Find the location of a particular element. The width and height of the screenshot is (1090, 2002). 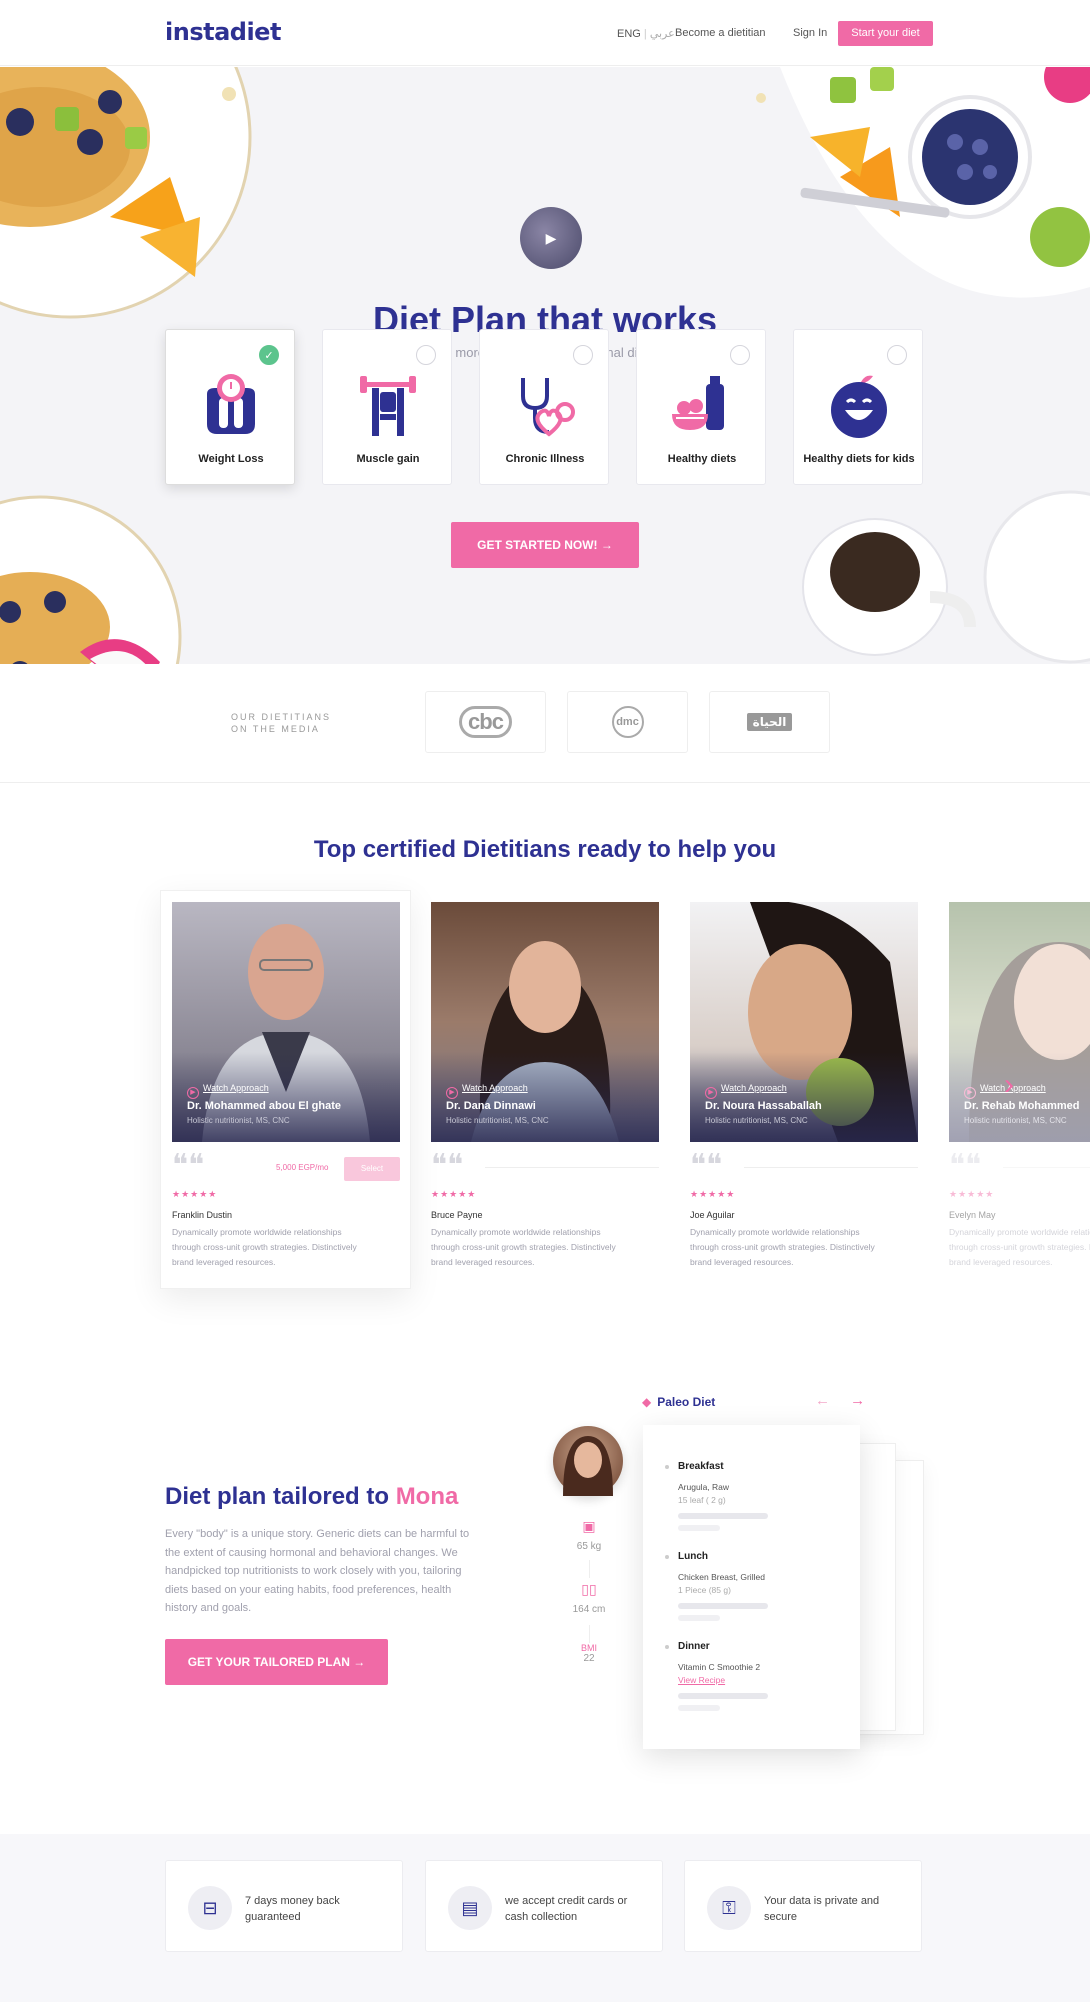

cbc-logo: cbc is located at coordinates (485, 722).